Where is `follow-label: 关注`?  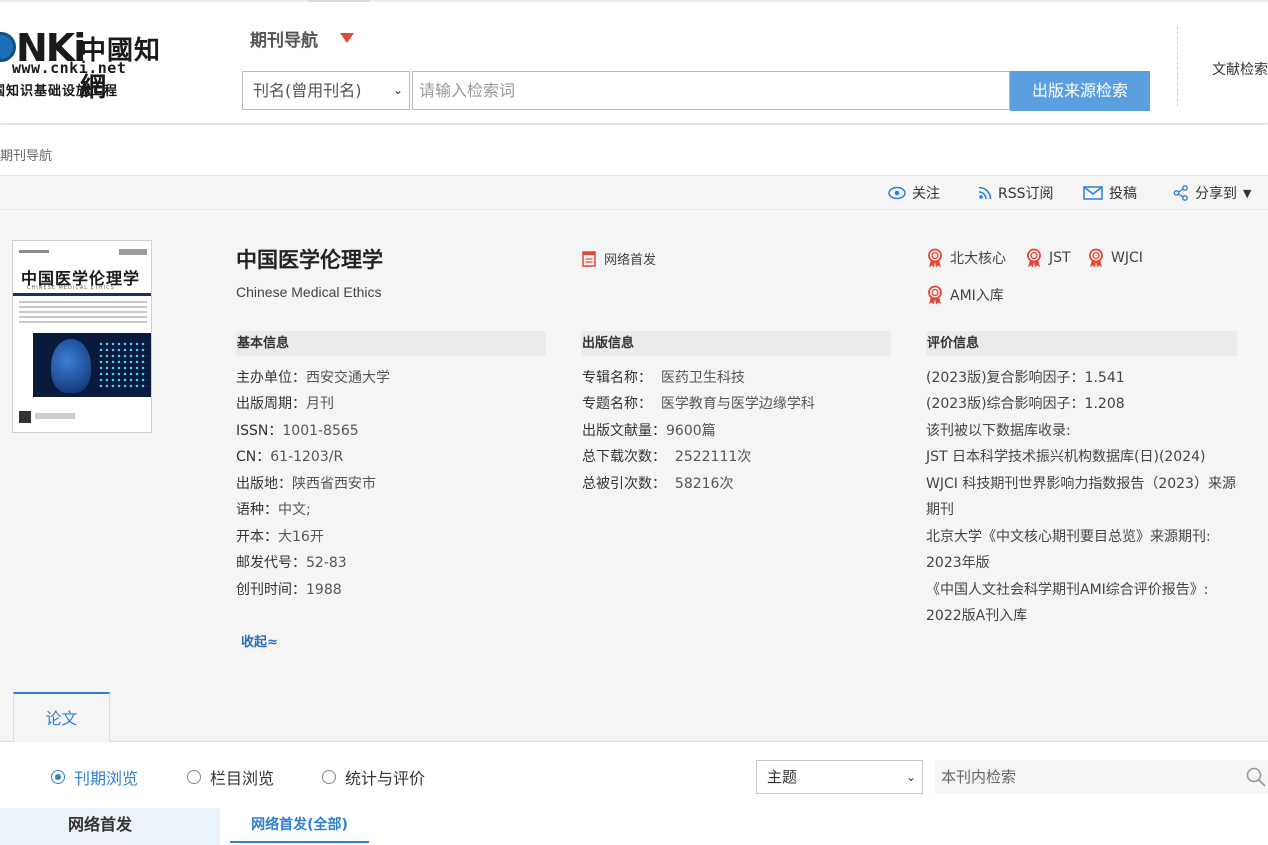 follow-label: 关注 is located at coordinates (926, 194).